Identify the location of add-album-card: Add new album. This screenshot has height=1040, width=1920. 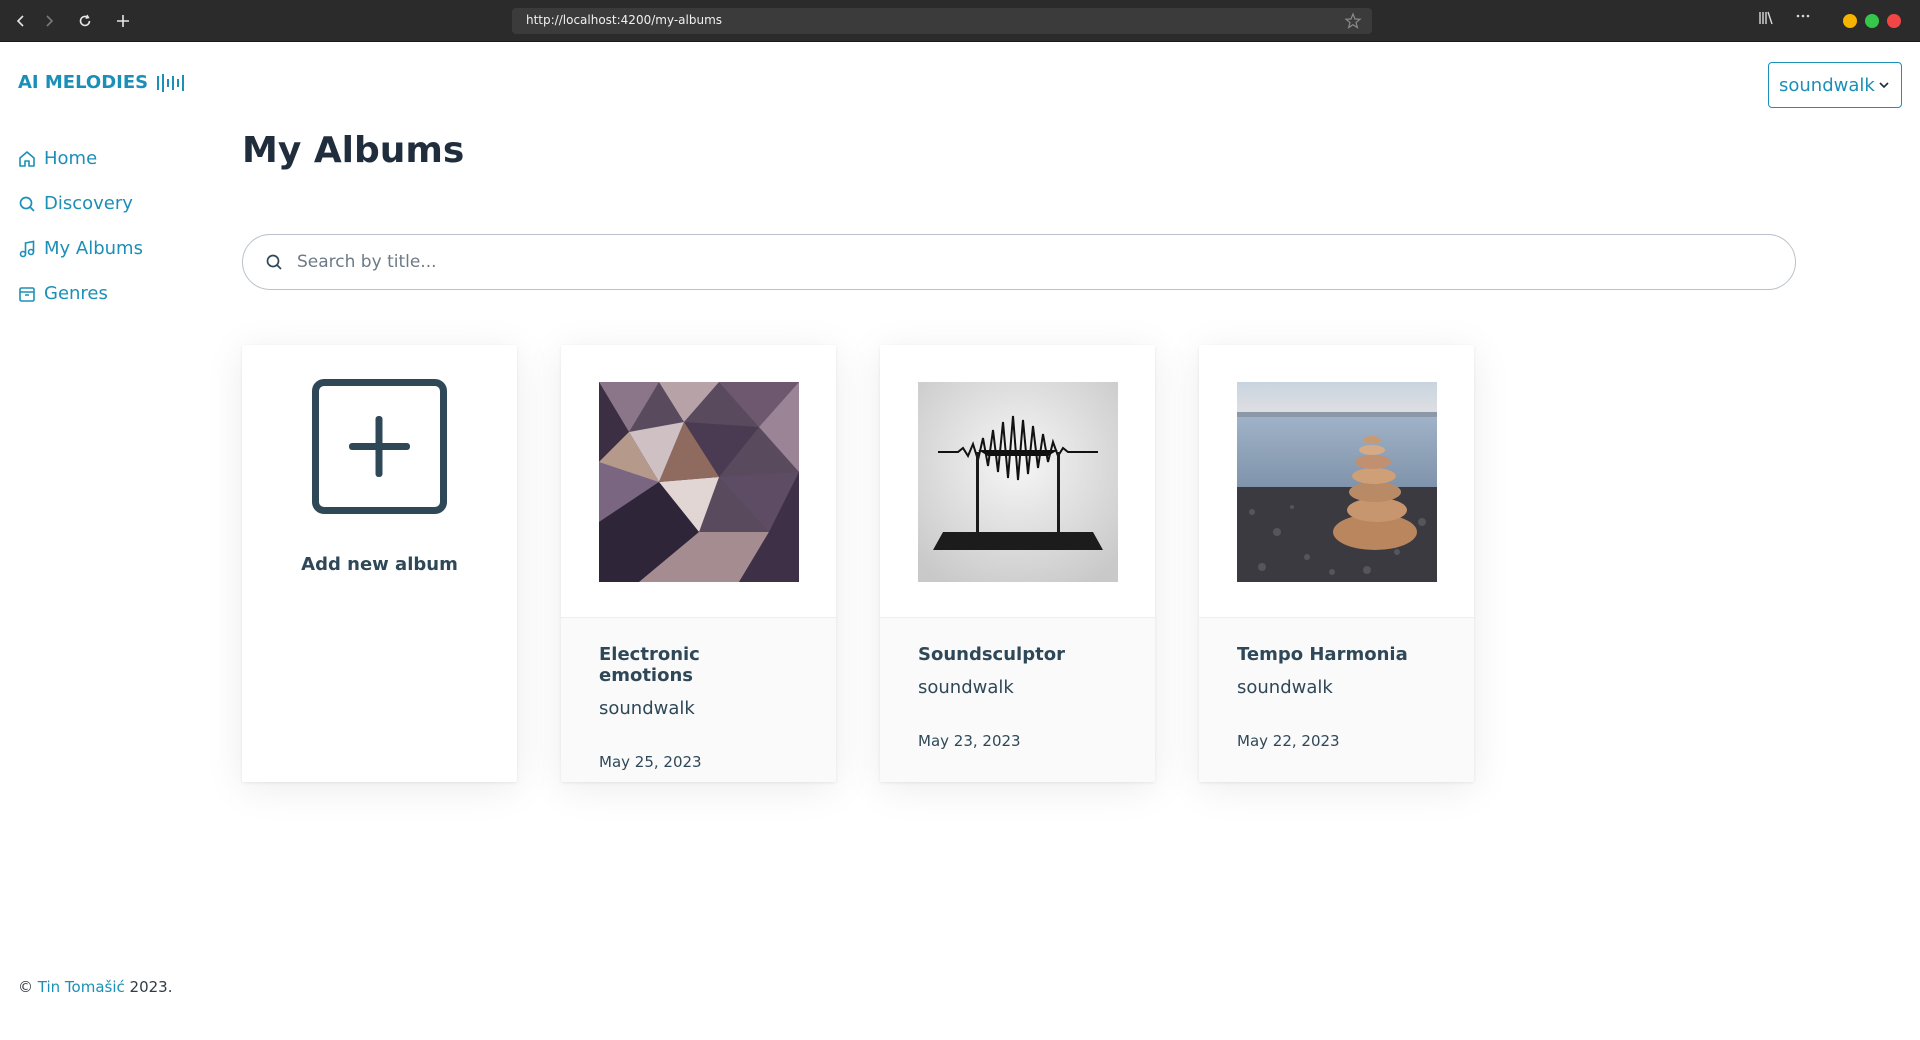
(379, 563).